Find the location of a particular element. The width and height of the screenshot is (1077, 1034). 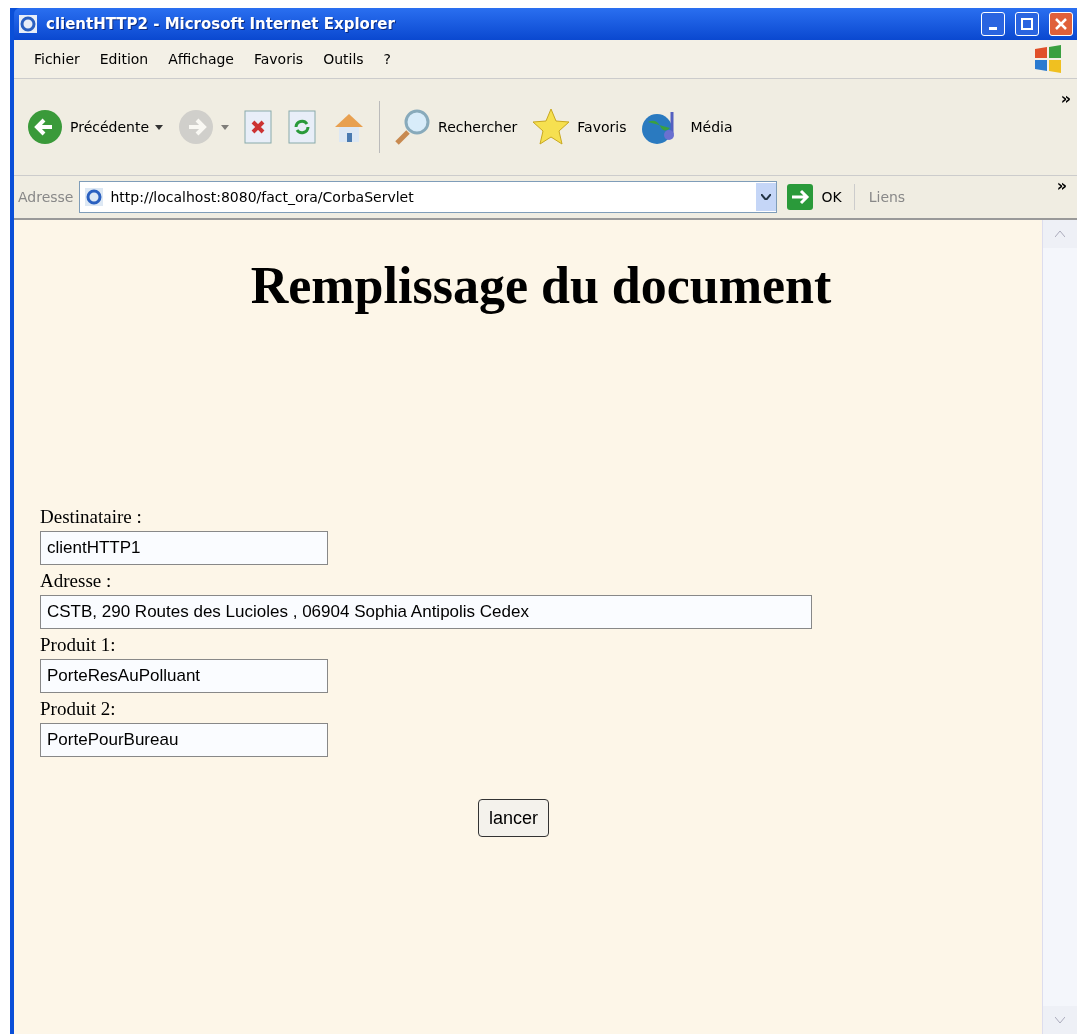

field-label: Destinataire : is located at coordinates (91, 517).